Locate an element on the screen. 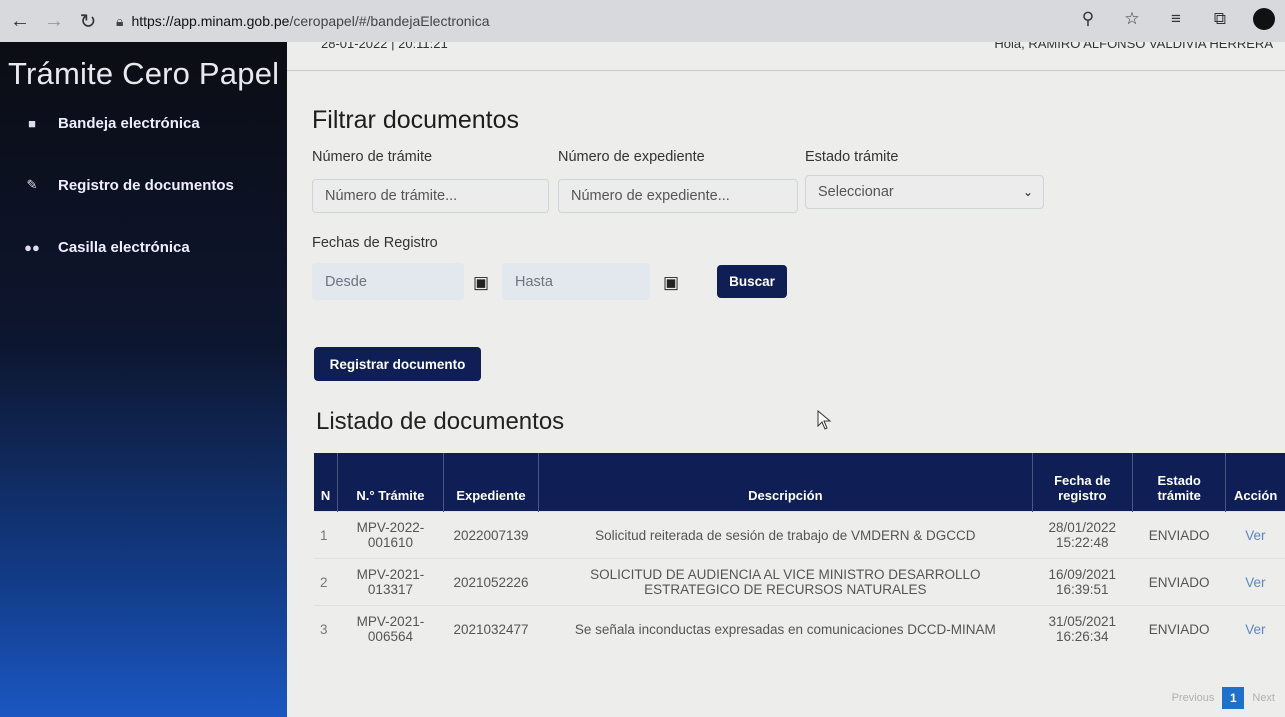 The height and width of the screenshot is (717, 1285). pager-previous: Previous is located at coordinates (1193, 698).